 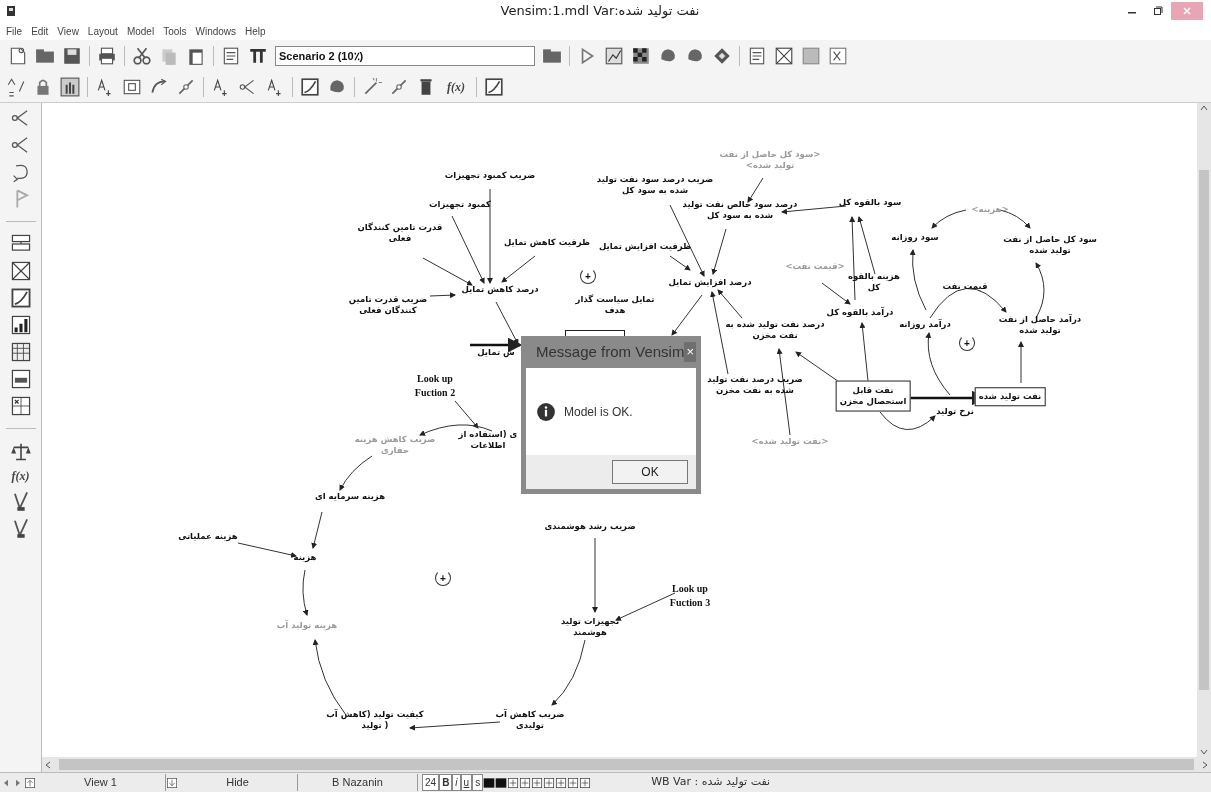 What do you see at coordinates (208, 537) in the screenshot?
I see `variable-label: هزینه عملیاتی` at bounding box center [208, 537].